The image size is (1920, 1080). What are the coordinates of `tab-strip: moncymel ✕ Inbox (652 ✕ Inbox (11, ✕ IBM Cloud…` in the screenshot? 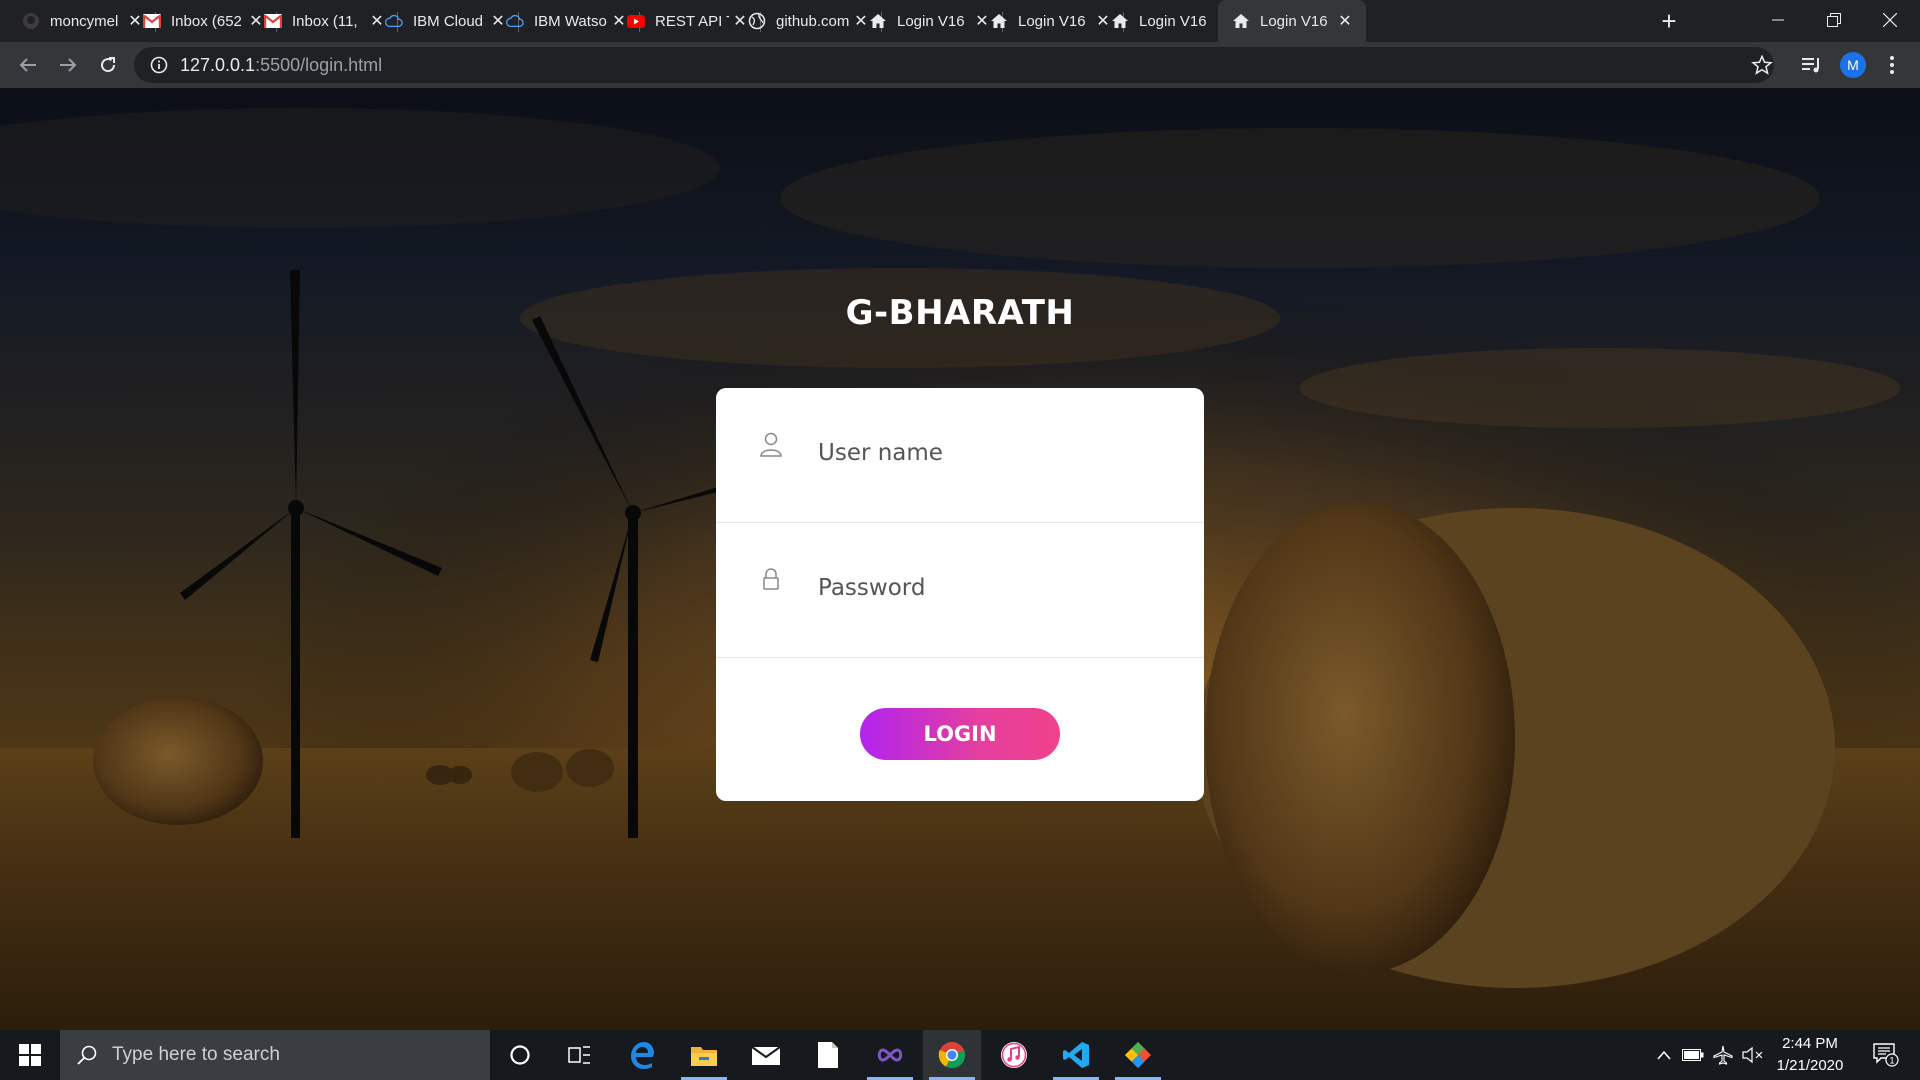 It's located at (960, 21).